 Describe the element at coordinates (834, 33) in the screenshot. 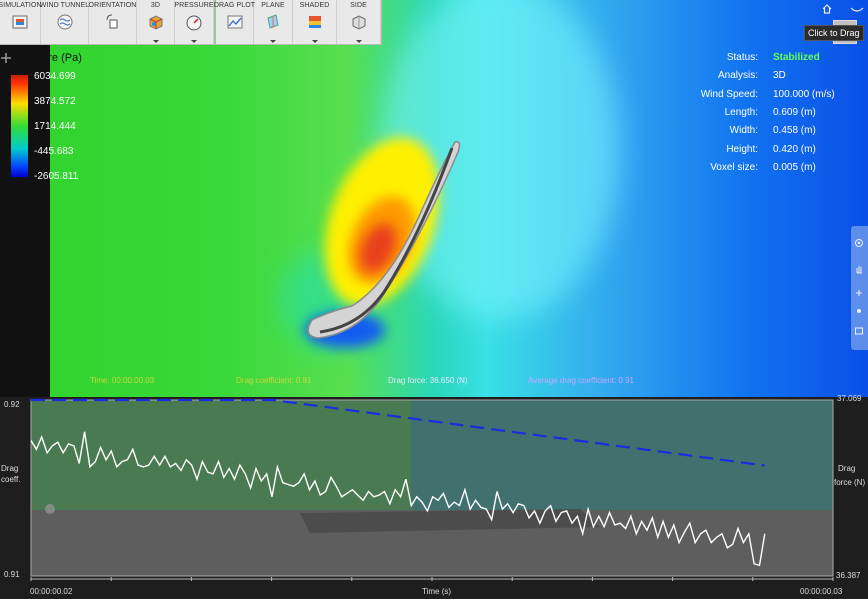

I see `drag-tooltip: Click to Drag` at that location.